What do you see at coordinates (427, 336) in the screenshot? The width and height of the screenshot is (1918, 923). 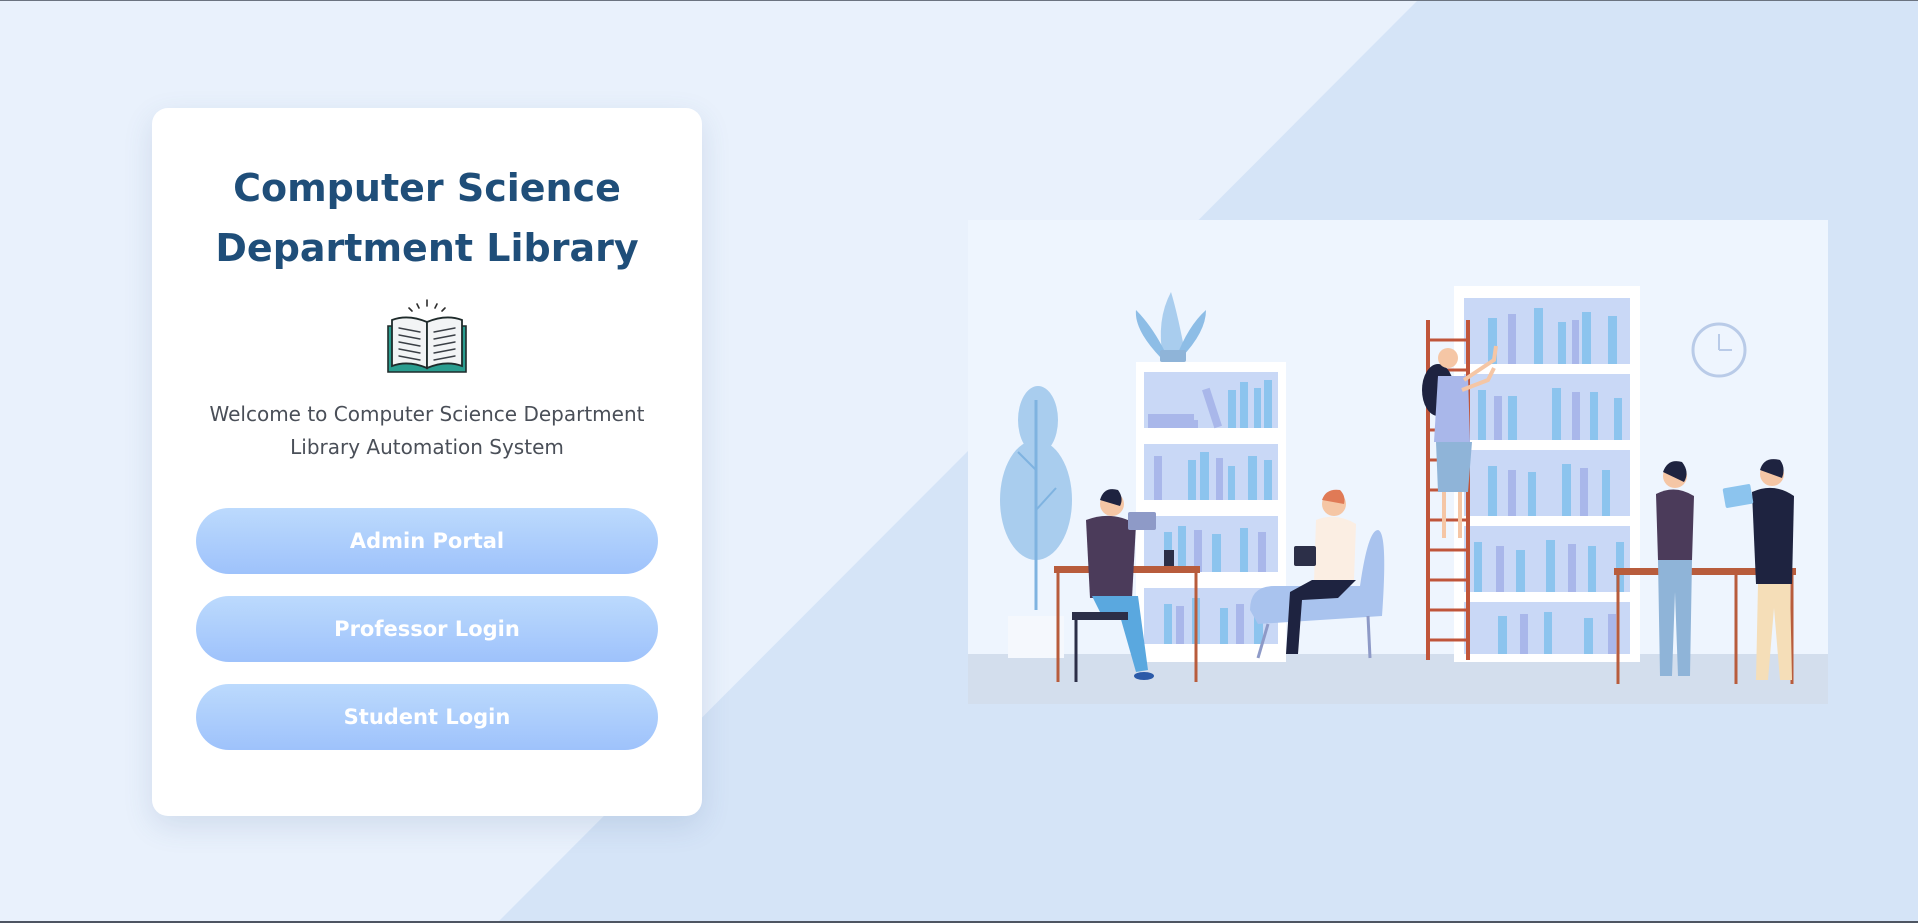 I see `open-book-icon` at bounding box center [427, 336].